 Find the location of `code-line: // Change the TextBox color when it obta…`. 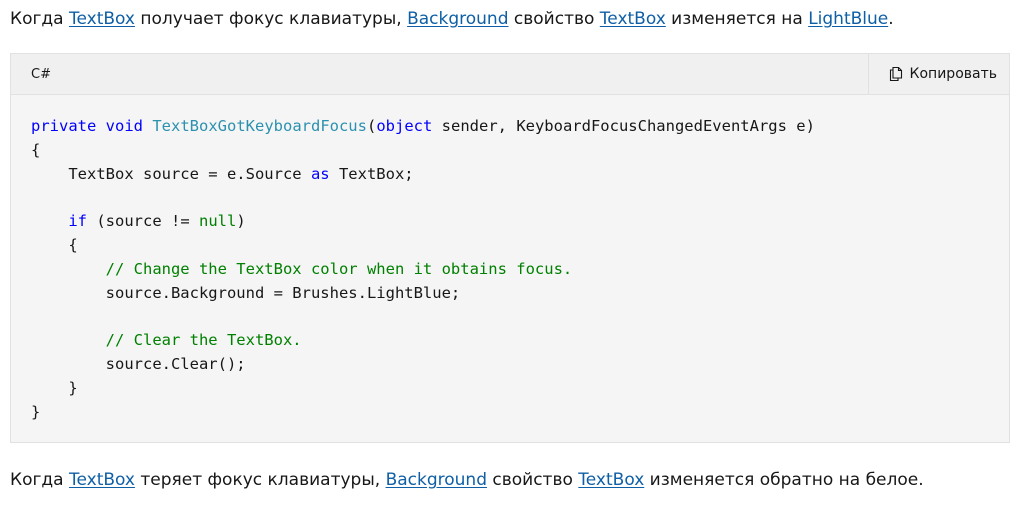

code-line: // Change the TextBox color when it obta… is located at coordinates (302, 268).